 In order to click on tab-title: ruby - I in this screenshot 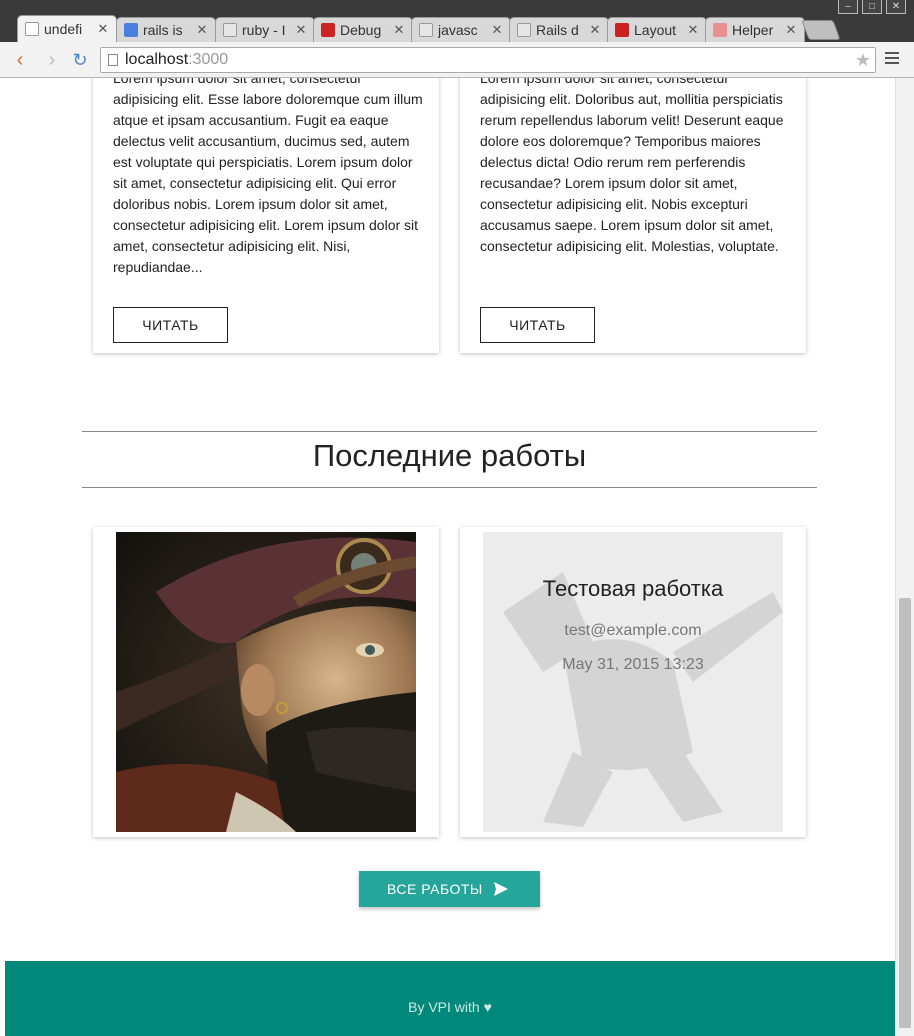, I will do `click(264, 30)`.